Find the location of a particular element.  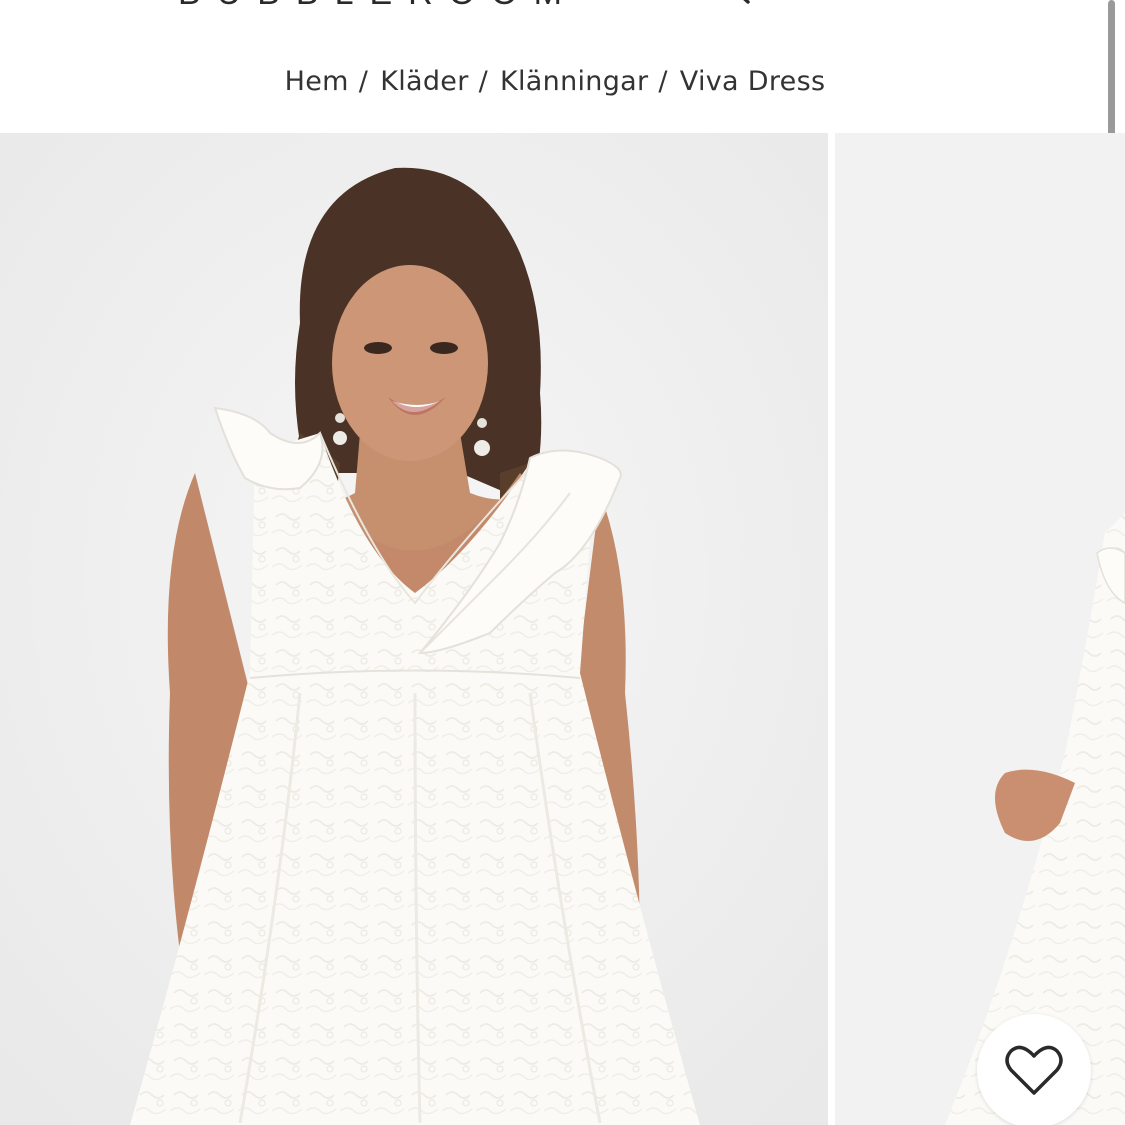

account-icon is located at coordinates (828, 7).